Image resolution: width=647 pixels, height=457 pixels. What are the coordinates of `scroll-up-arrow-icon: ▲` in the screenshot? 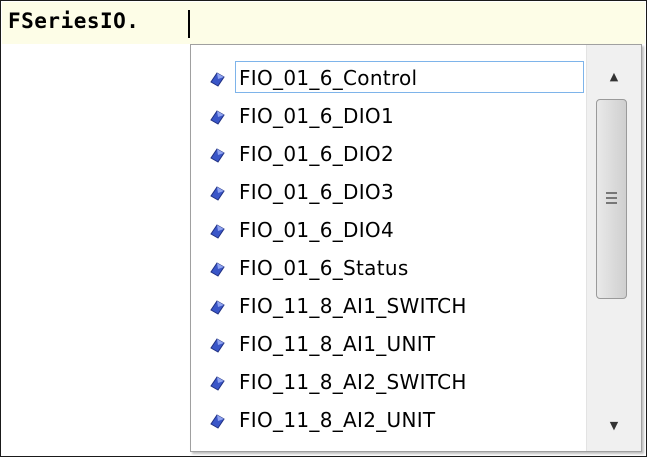 It's located at (614, 77).